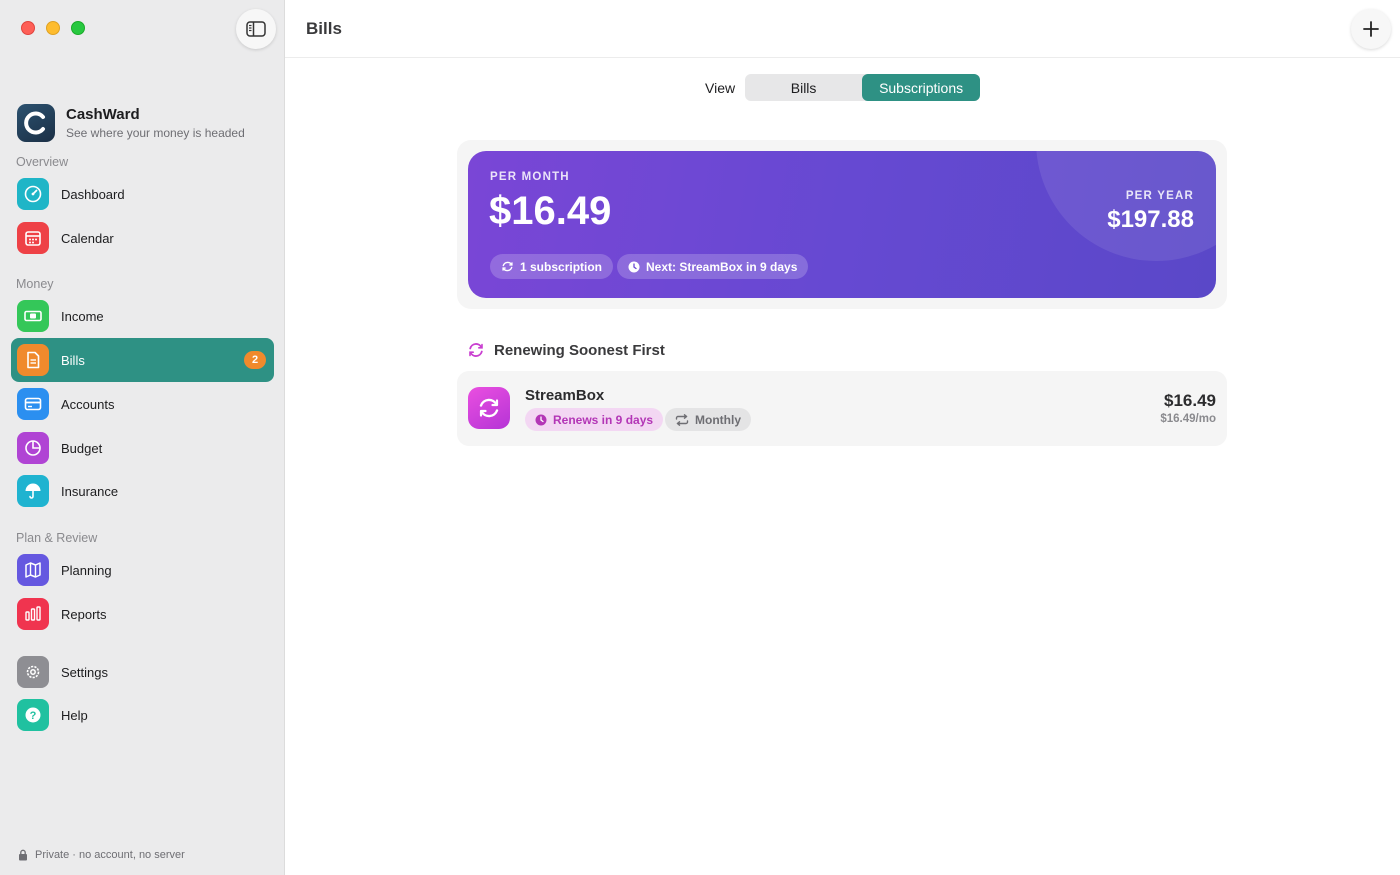  What do you see at coordinates (90, 491) in the screenshot?
I see `sidebar-item-label: Insurance` at bounding box center [90, 491].